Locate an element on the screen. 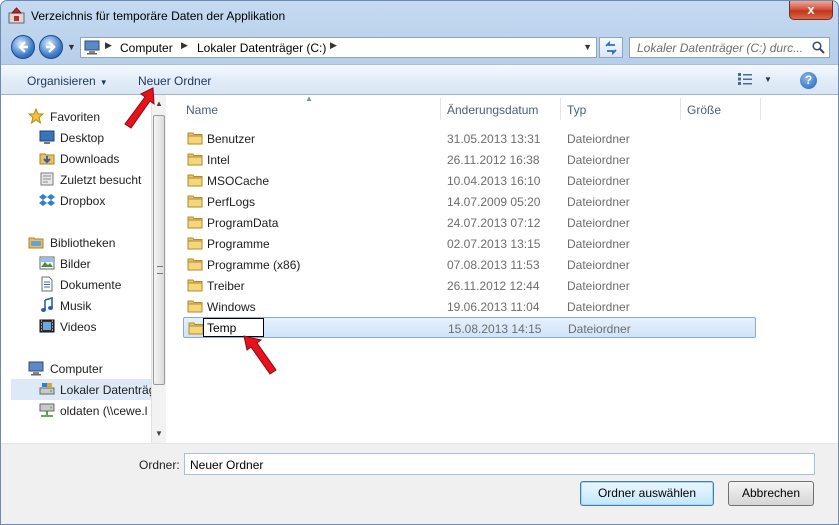  table-row: Treiber 26.11.2012 12:44 Dateiordner is located at coordinates (469, 285).